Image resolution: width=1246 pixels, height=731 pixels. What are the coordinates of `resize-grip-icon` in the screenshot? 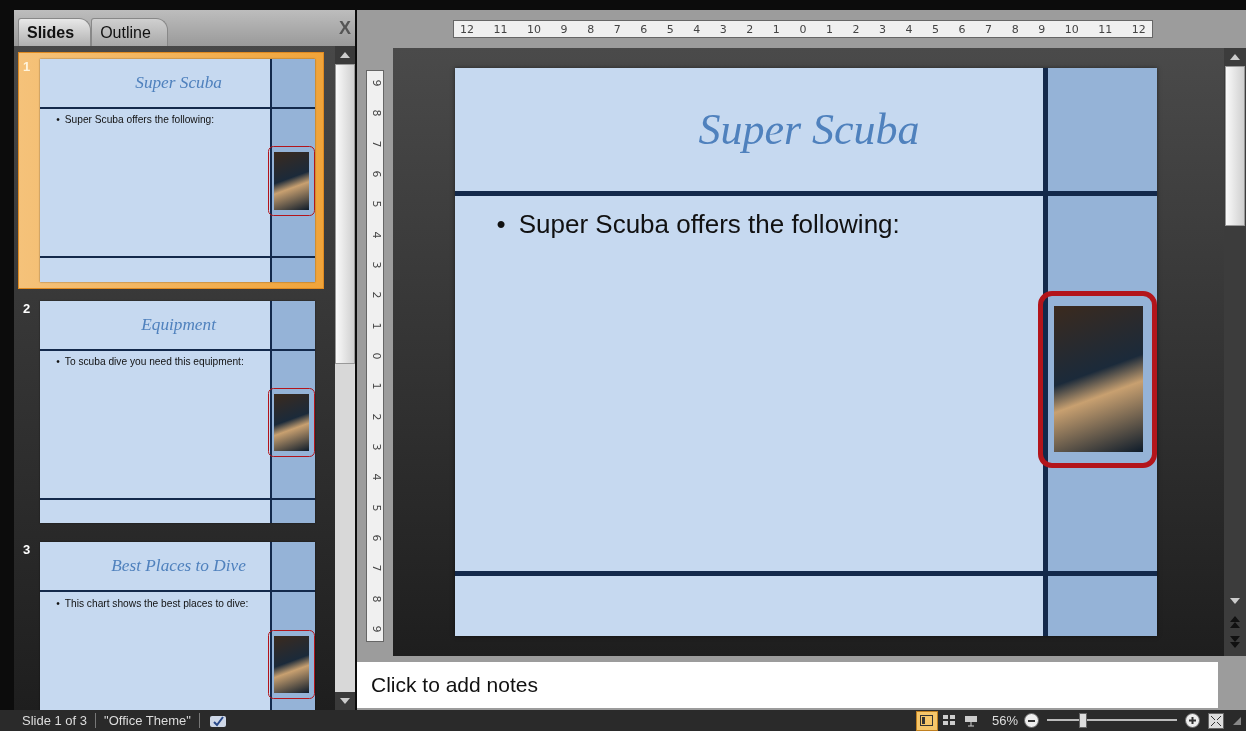 It's located at (1237, 720).